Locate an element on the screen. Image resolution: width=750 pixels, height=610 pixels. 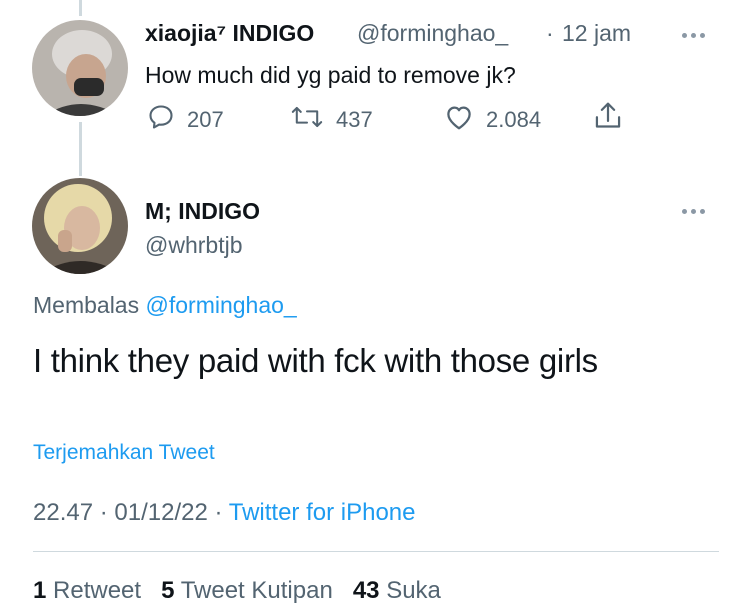
tweet-time: 22.47 is located at coordinates (63, 512).